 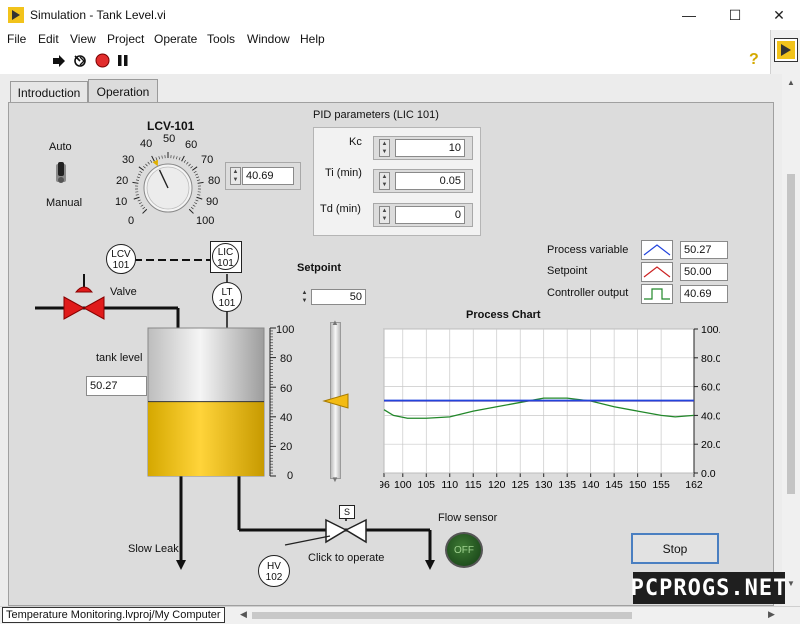 I want to click on stop-button: Stop, so click(x=675, y=548).